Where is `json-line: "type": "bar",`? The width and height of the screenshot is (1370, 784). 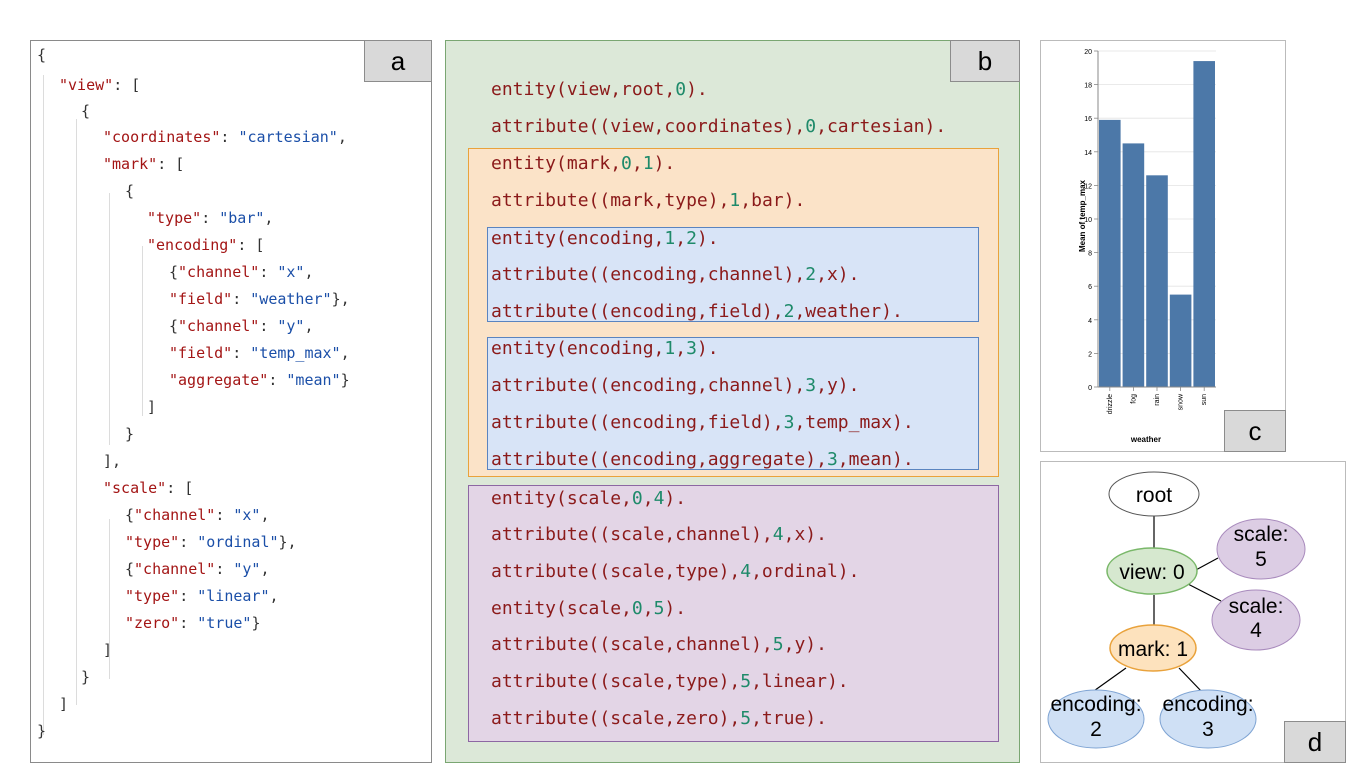
json-line: "type": "bar", is located at coordinates (210, 218).